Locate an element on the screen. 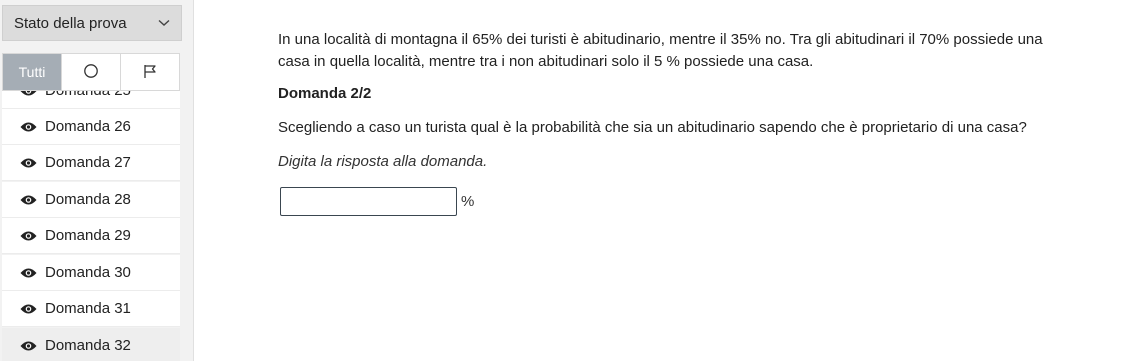 The image size is (1141, 361). list-item: Domanda 28 is located at coordinates (91, 200).